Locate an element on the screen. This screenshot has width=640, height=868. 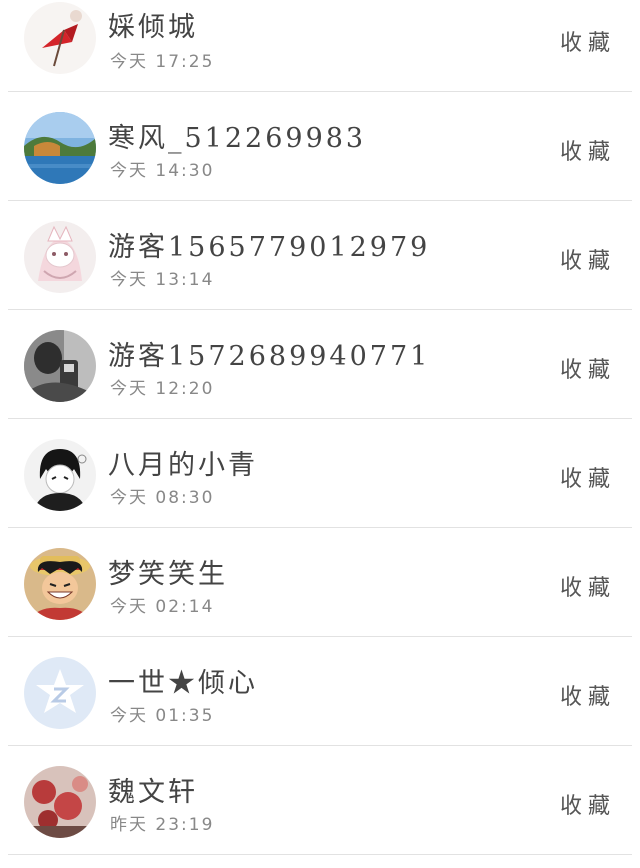
list-item: 游客1565779012979 今天 13:14 收藏 is located at coordinates (320, 255).